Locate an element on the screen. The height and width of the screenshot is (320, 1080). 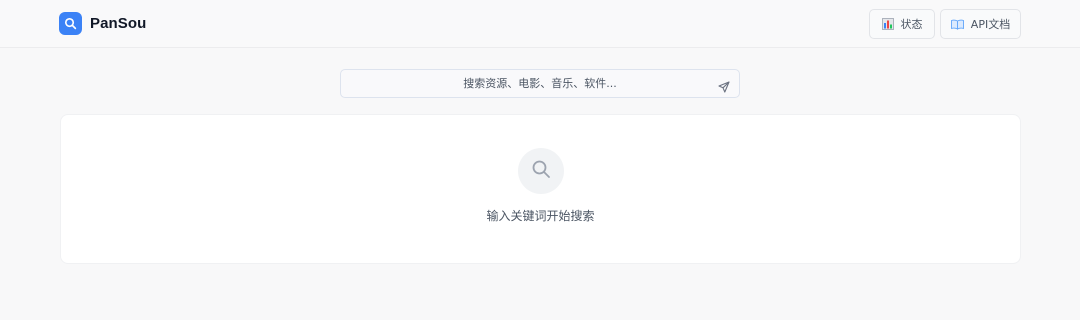
search-input is located at coordinates (540, 83).